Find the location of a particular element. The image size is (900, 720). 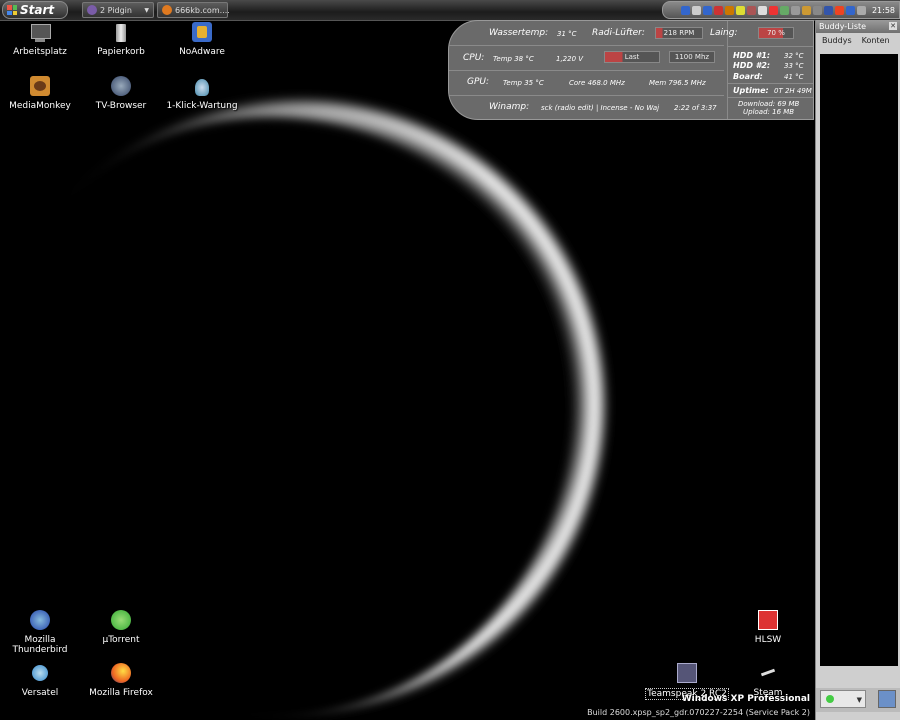

desktop-icon-utorrent: µTorrent is located at coordinates (121, 627).